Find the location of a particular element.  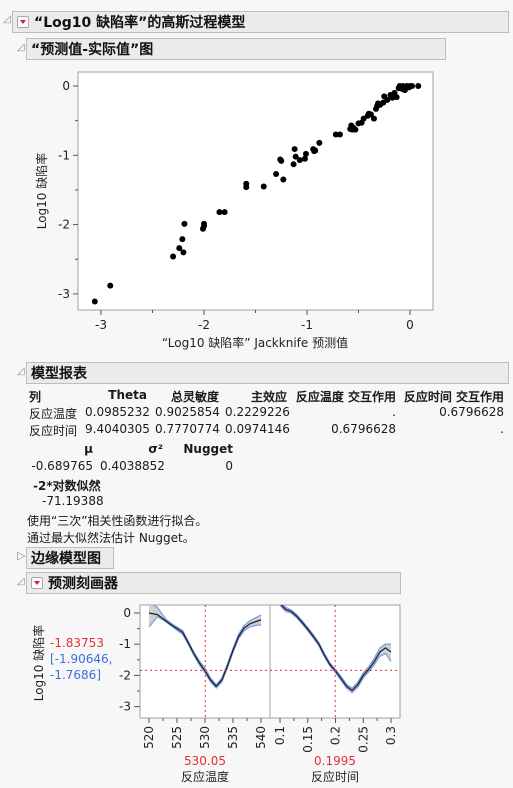

x-axis-label: 反应时间 is located at coordinates (335, 776).